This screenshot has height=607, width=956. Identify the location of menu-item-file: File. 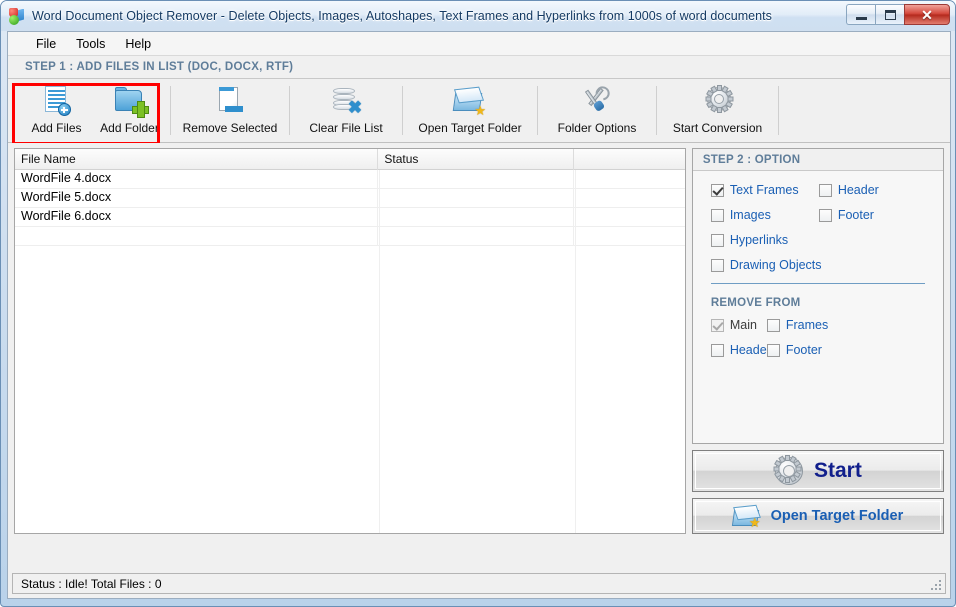
(46, 44).